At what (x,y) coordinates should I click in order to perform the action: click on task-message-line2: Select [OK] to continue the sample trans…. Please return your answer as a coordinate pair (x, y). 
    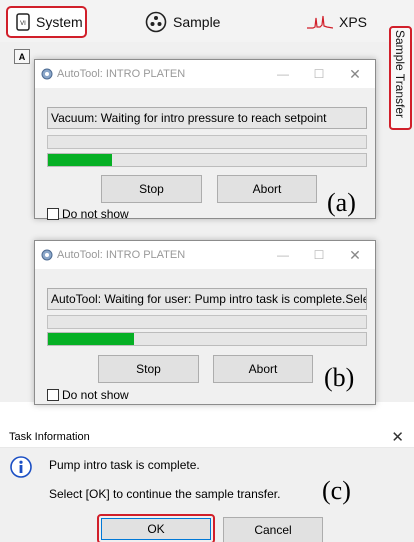
    Looking at the image, I should click on (165, 494).